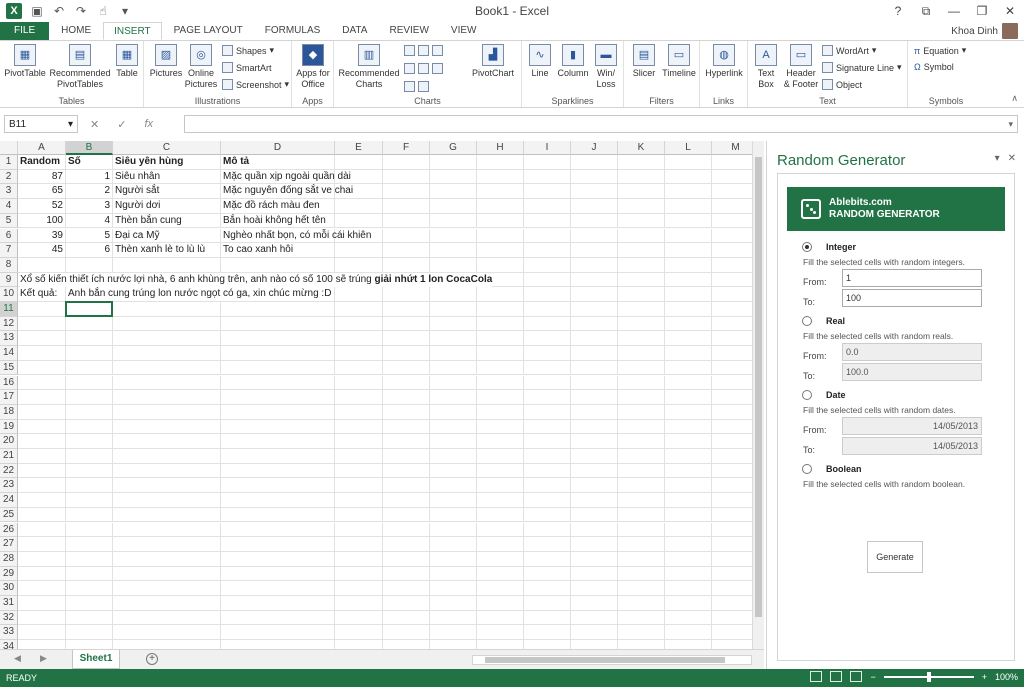 The width and height of the screenshot is (1024, 687). I want to click on row-header: 23, so click(9, 486).